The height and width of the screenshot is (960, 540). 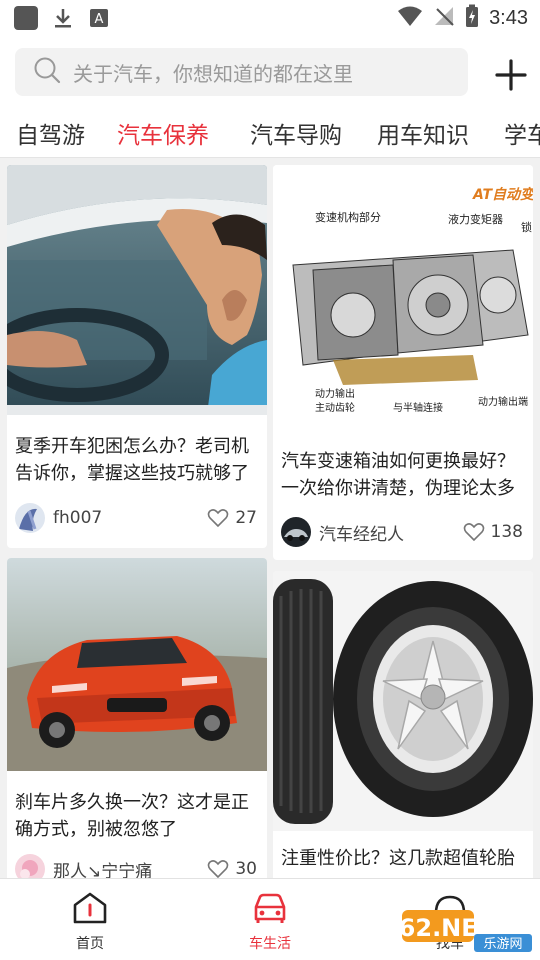 I want to click on article-title: 汽车变速箱油如何更换最好？一次给你讲清楚，伪理论太多, so click(x=402, y=475).